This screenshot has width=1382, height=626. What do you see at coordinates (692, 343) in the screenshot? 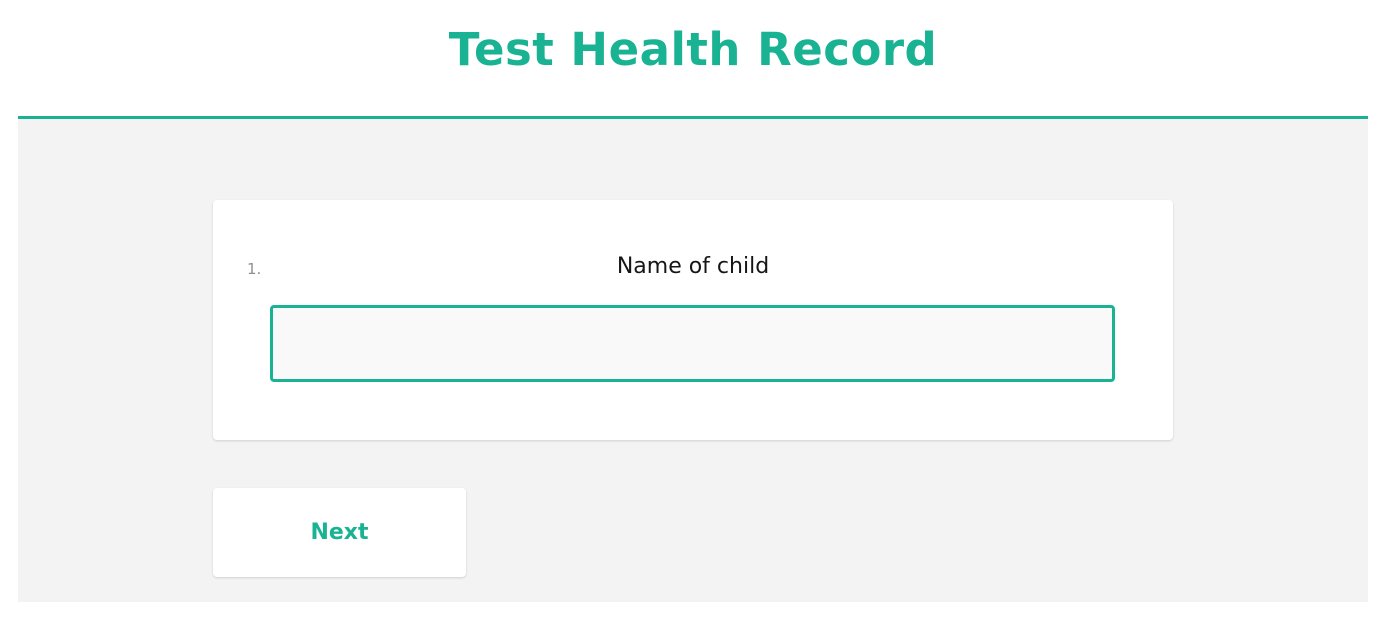
I see `child-name-input` at bounding box center [692, 343].